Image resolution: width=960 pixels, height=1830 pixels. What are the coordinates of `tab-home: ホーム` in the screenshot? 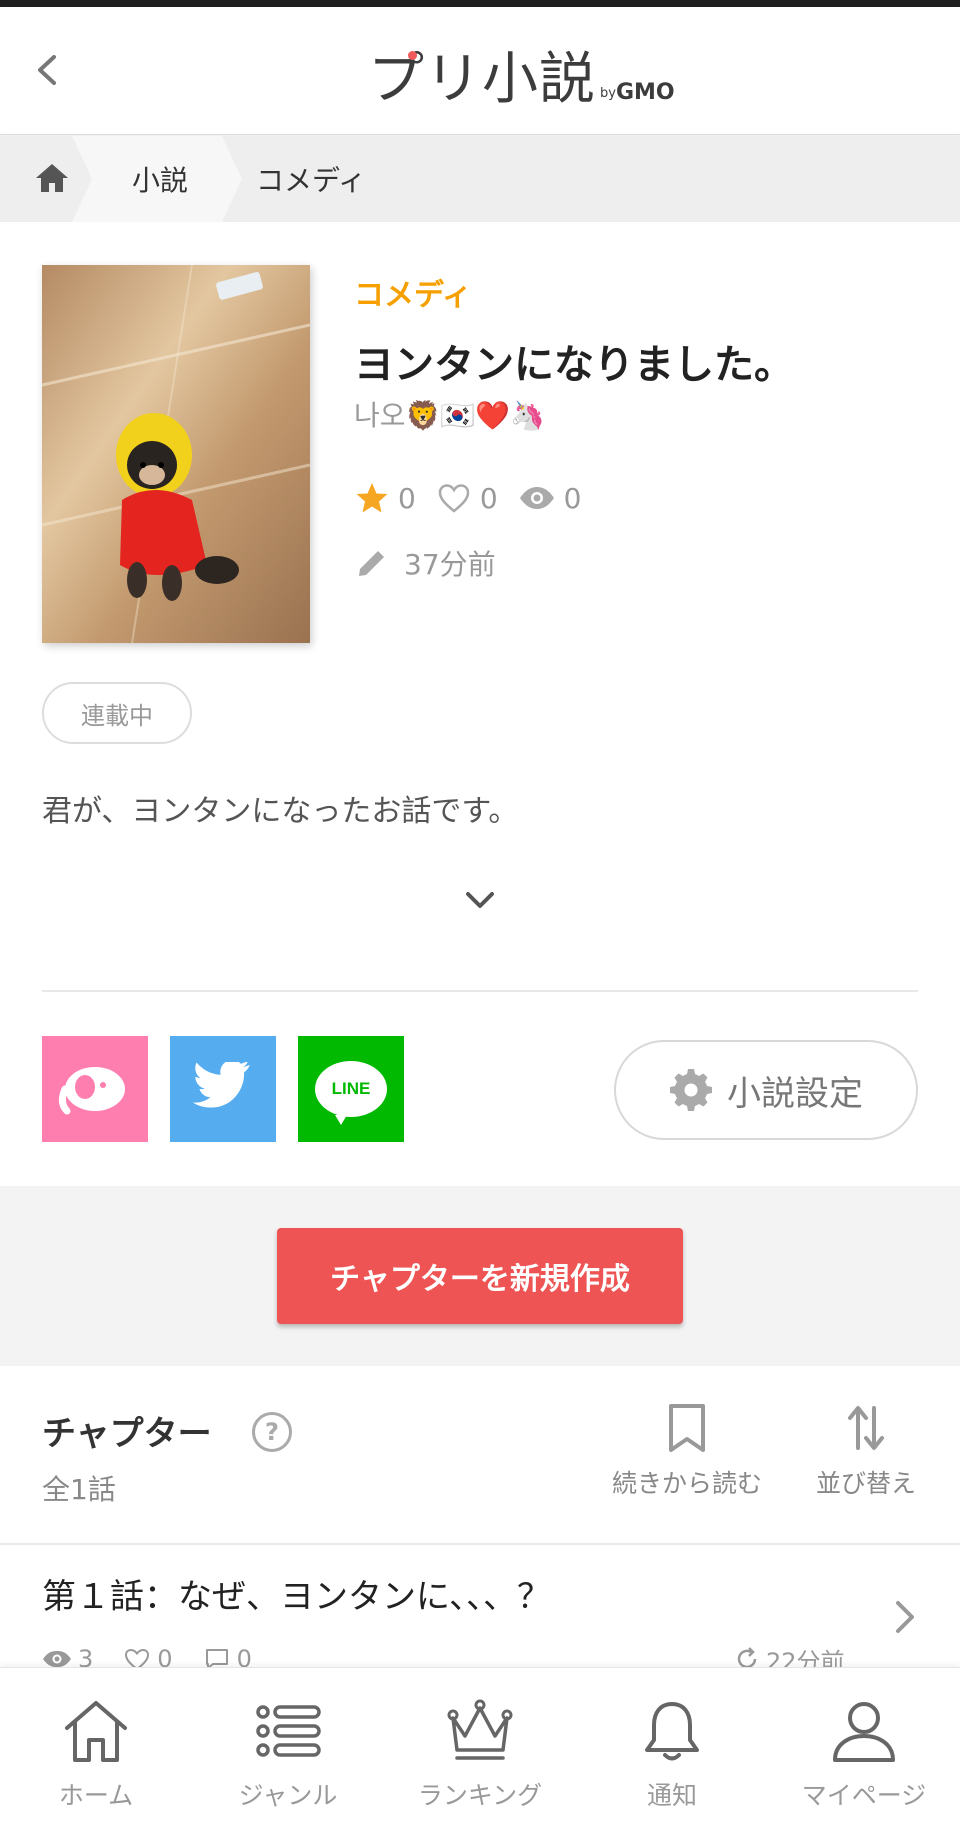 It's located at (96, 1749).